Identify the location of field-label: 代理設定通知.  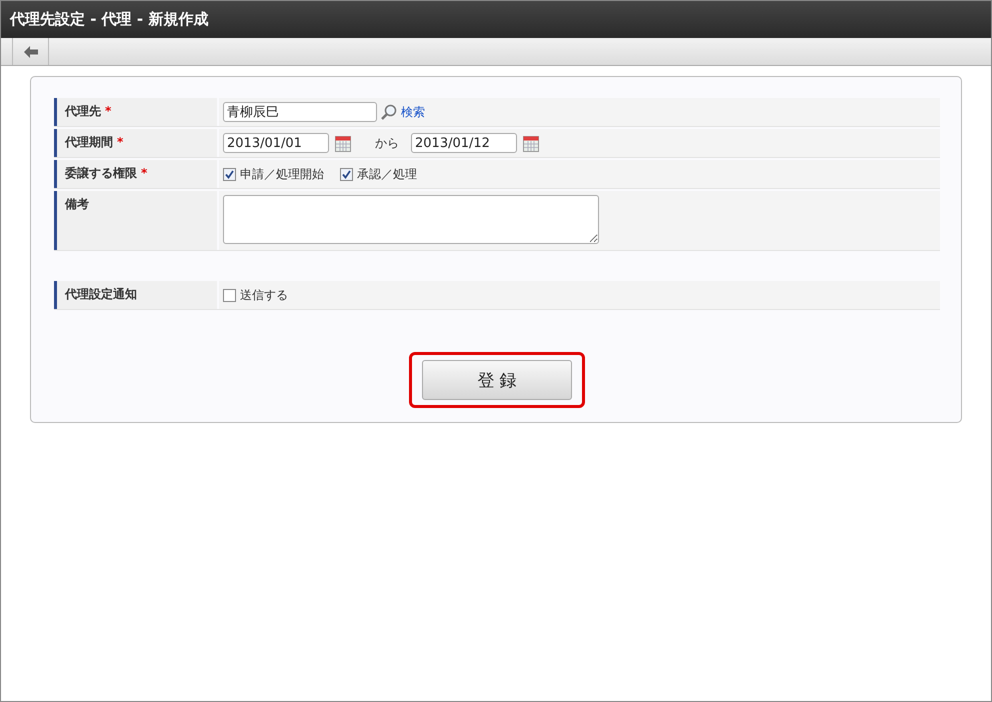
(135, 295).